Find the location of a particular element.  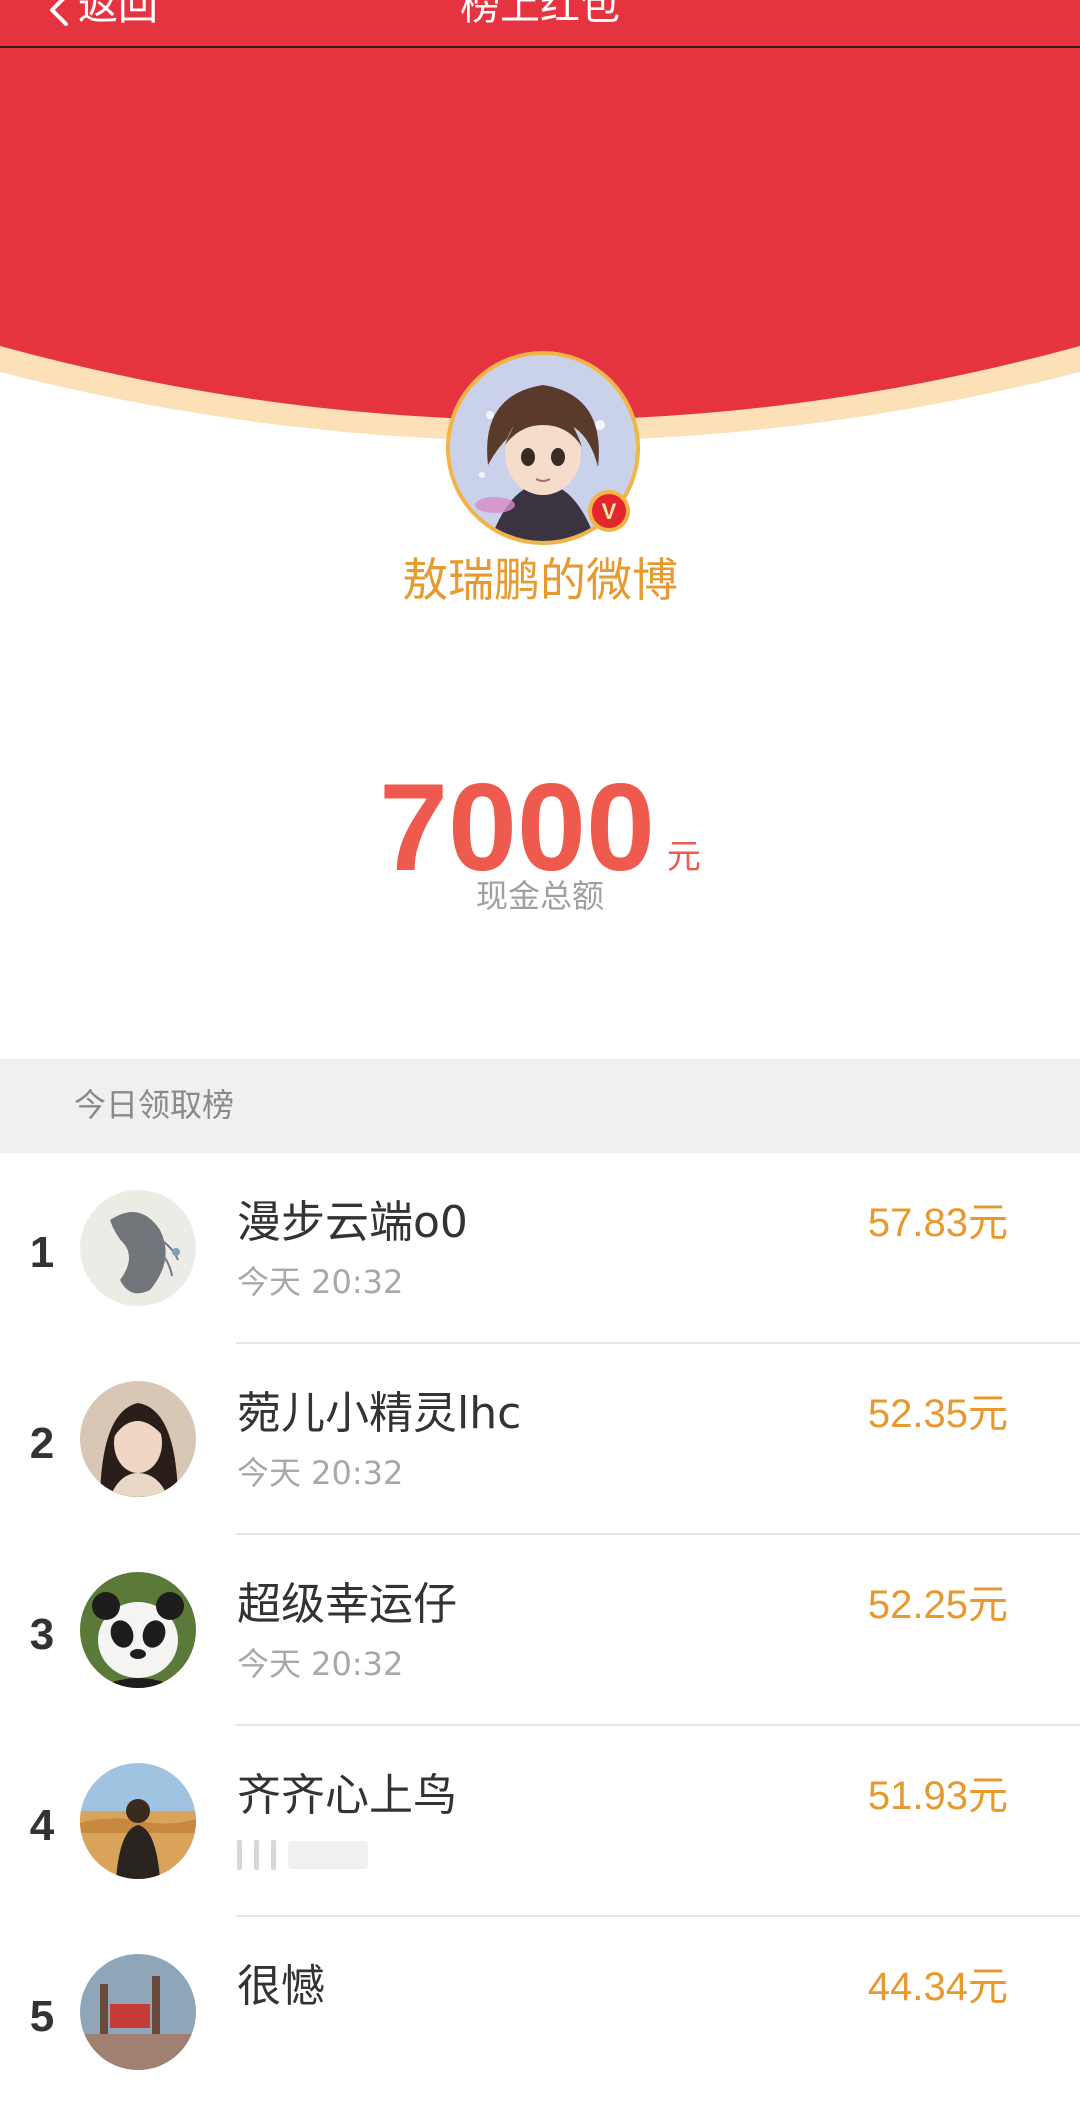

back-chevron-icon is located at coordinates (60, 15).